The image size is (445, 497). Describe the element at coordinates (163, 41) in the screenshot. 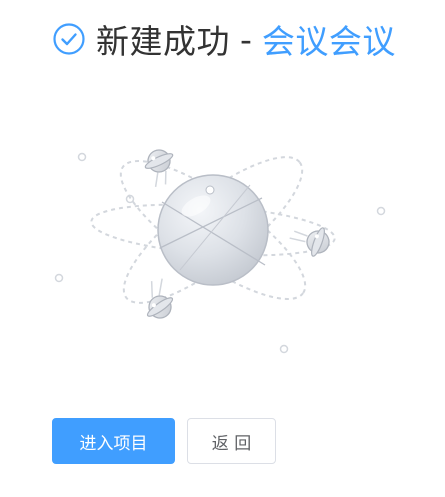

I see `result-title: 新建成功` at that location.